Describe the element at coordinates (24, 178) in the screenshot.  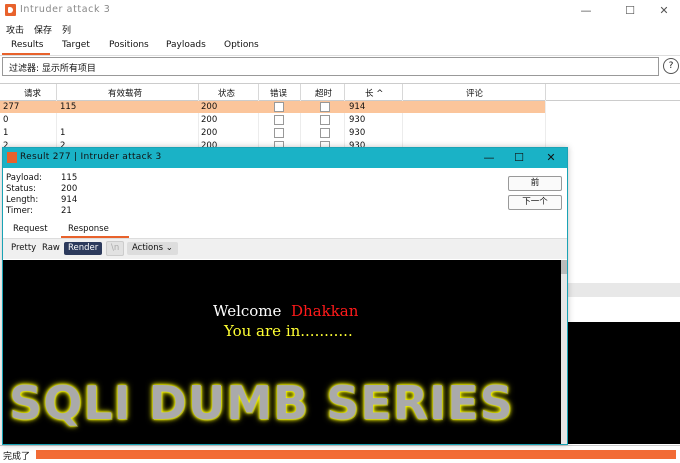
I see `payload-label: Payload:` at that location.